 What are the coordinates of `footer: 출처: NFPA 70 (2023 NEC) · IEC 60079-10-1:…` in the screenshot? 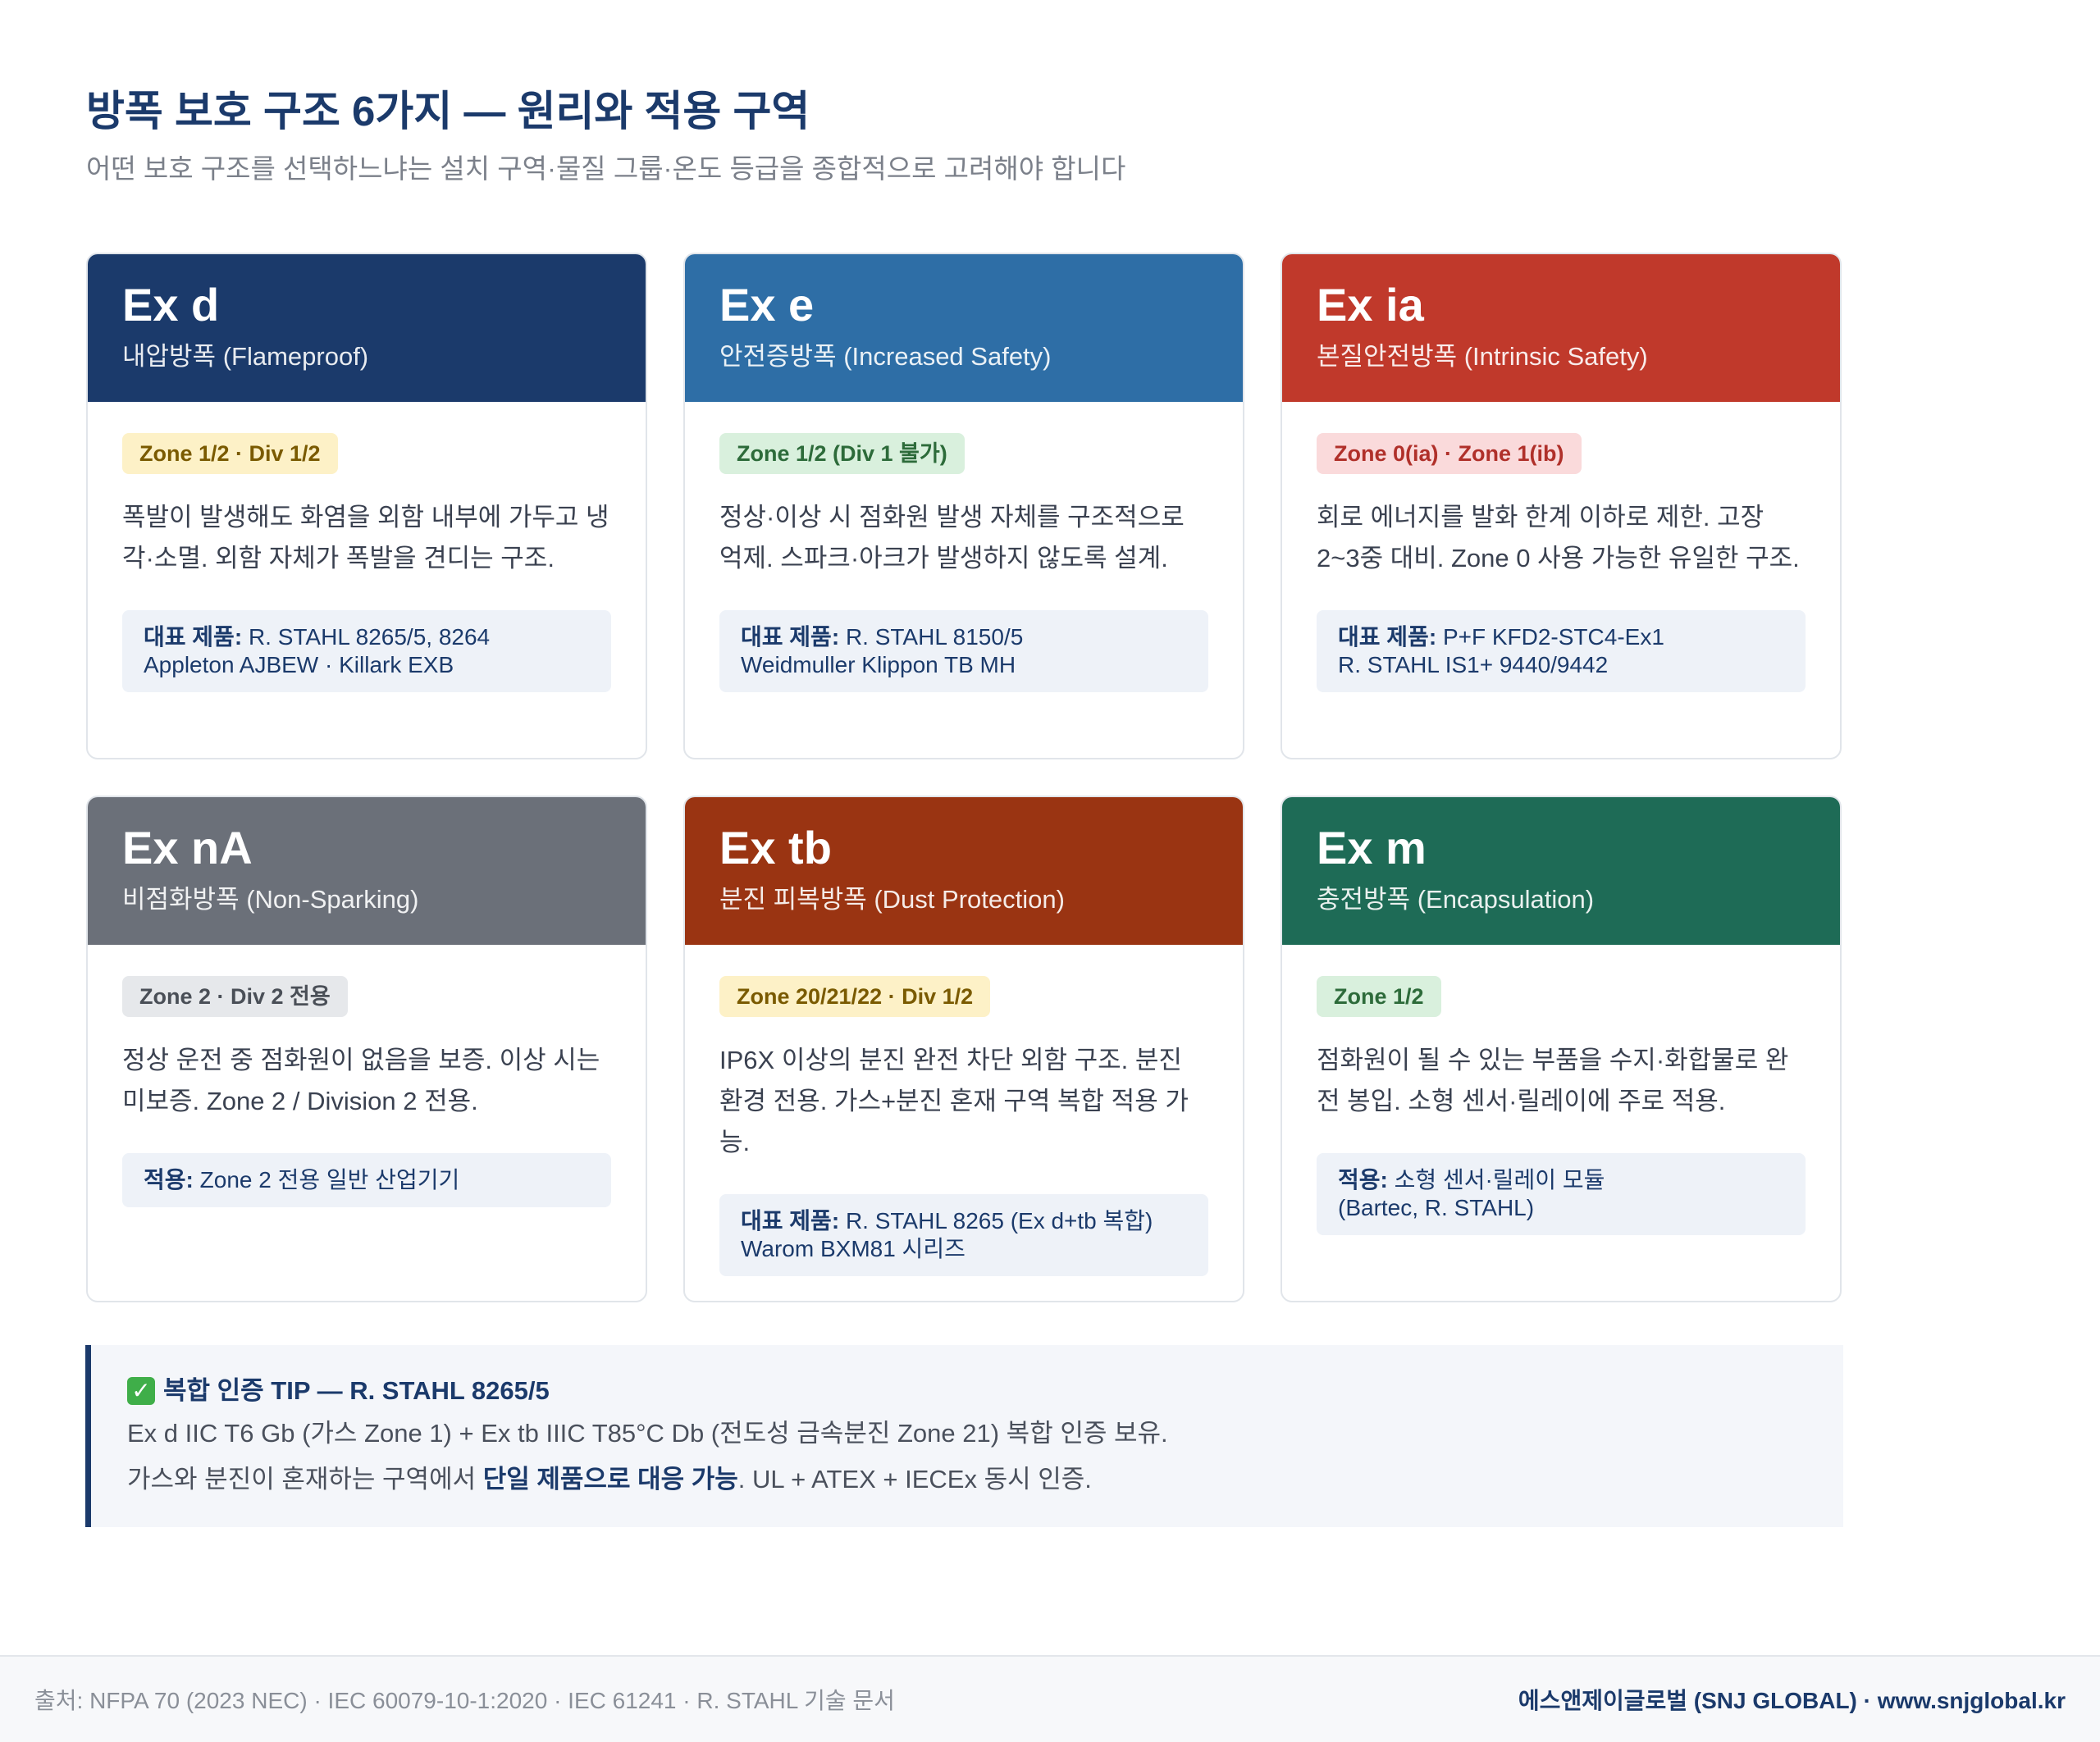 It's located at (1050, 1699).